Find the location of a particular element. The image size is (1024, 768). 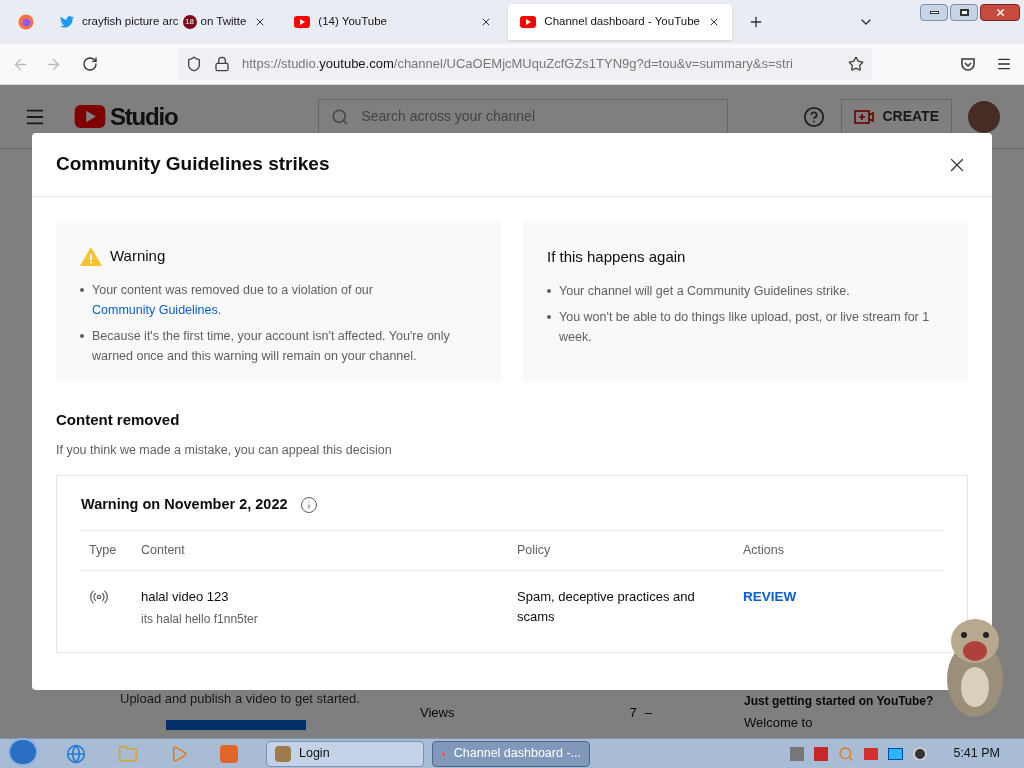

video-plus-icon is located at coordinates (864, 116).